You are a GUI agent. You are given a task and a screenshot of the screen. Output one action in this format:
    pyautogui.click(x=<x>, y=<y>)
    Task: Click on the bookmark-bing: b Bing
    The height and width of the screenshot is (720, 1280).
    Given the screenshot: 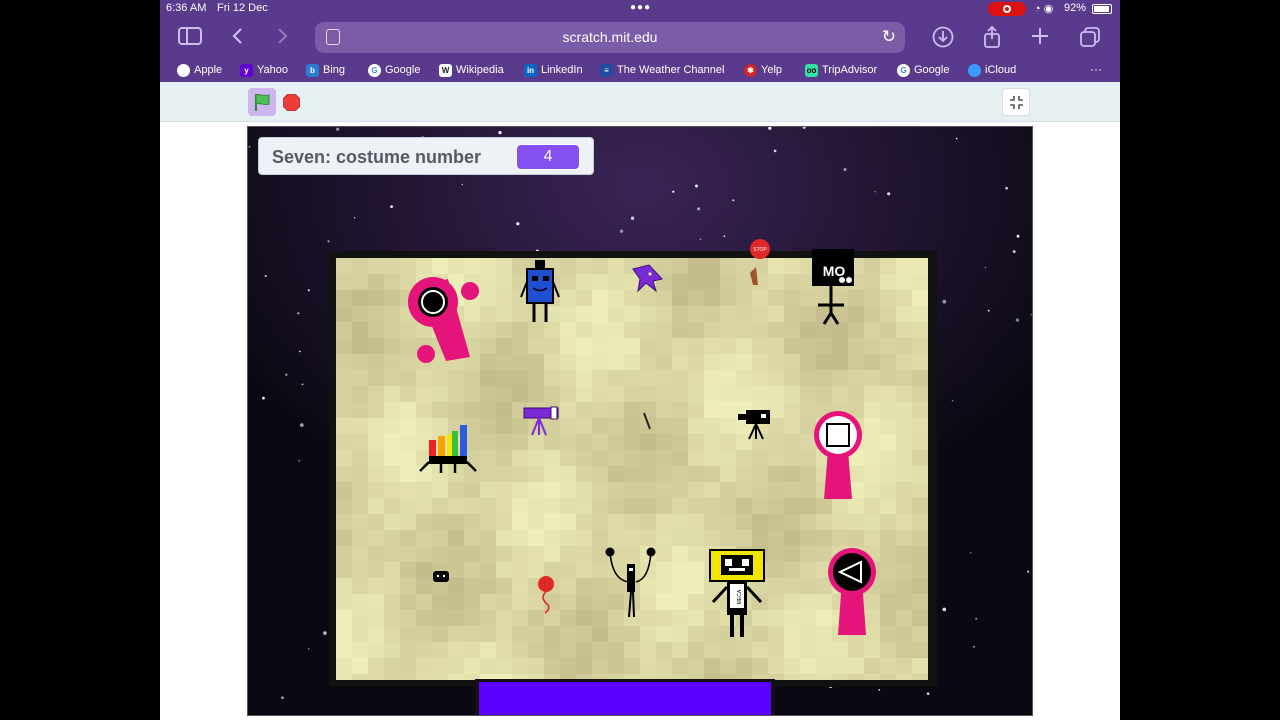 What is the action you would take?
    pyautogui.click(x=325, y=70)
    